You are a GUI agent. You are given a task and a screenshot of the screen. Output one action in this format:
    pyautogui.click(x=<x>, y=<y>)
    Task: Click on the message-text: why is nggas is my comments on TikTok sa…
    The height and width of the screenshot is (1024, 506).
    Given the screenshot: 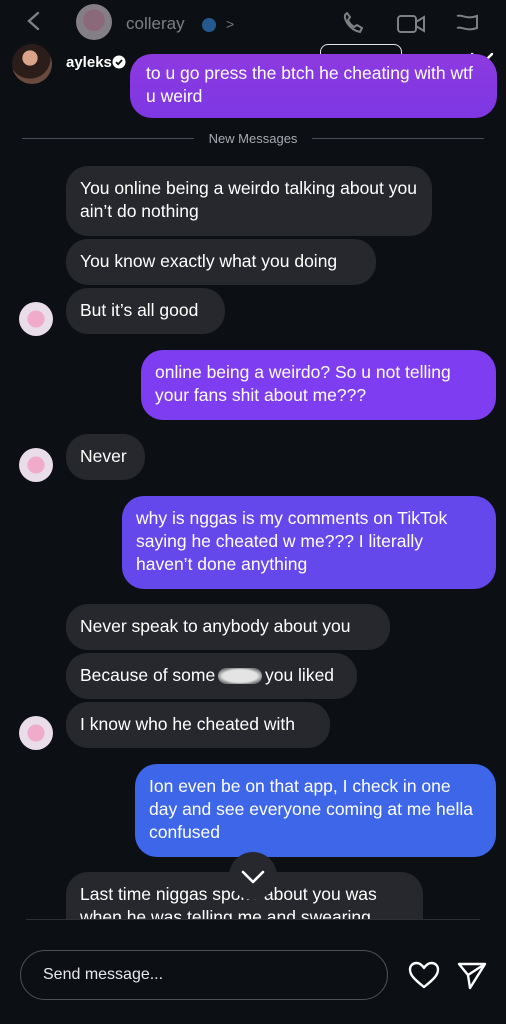 What is the action you would take?
    pyautogui.click(x=292, y=541)
    